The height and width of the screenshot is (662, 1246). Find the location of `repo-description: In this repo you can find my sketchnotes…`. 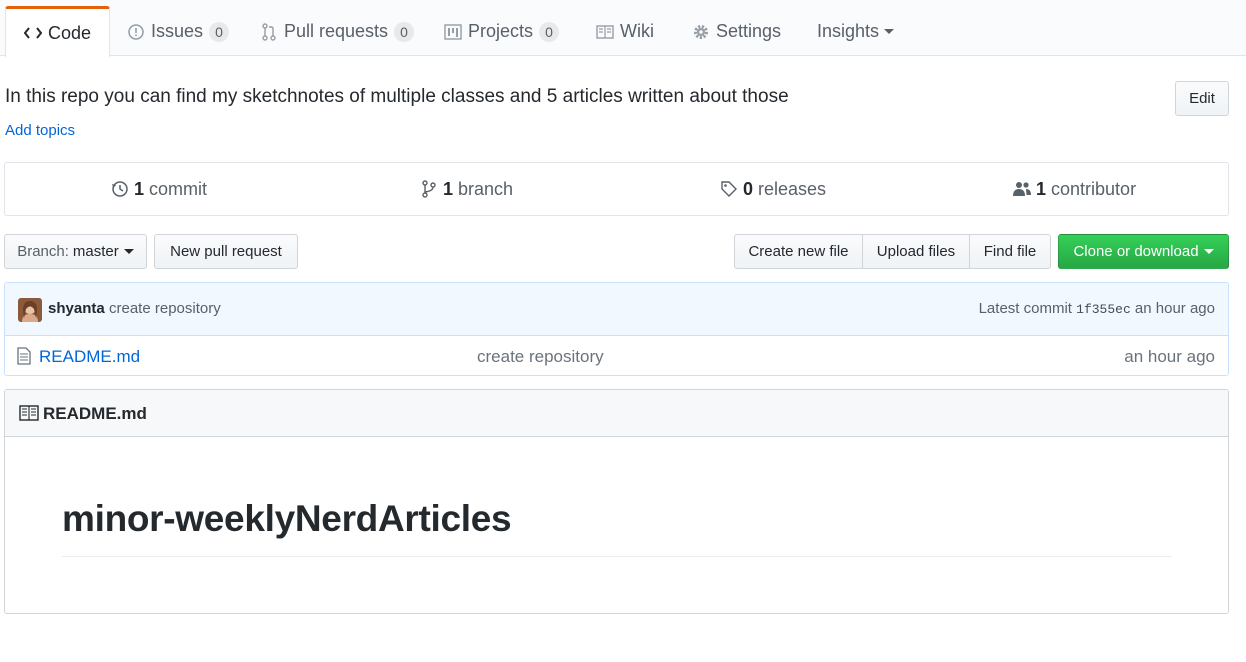

repo-description: In this repo you can find my sketchnotes… is located at coordinates (397, 96).